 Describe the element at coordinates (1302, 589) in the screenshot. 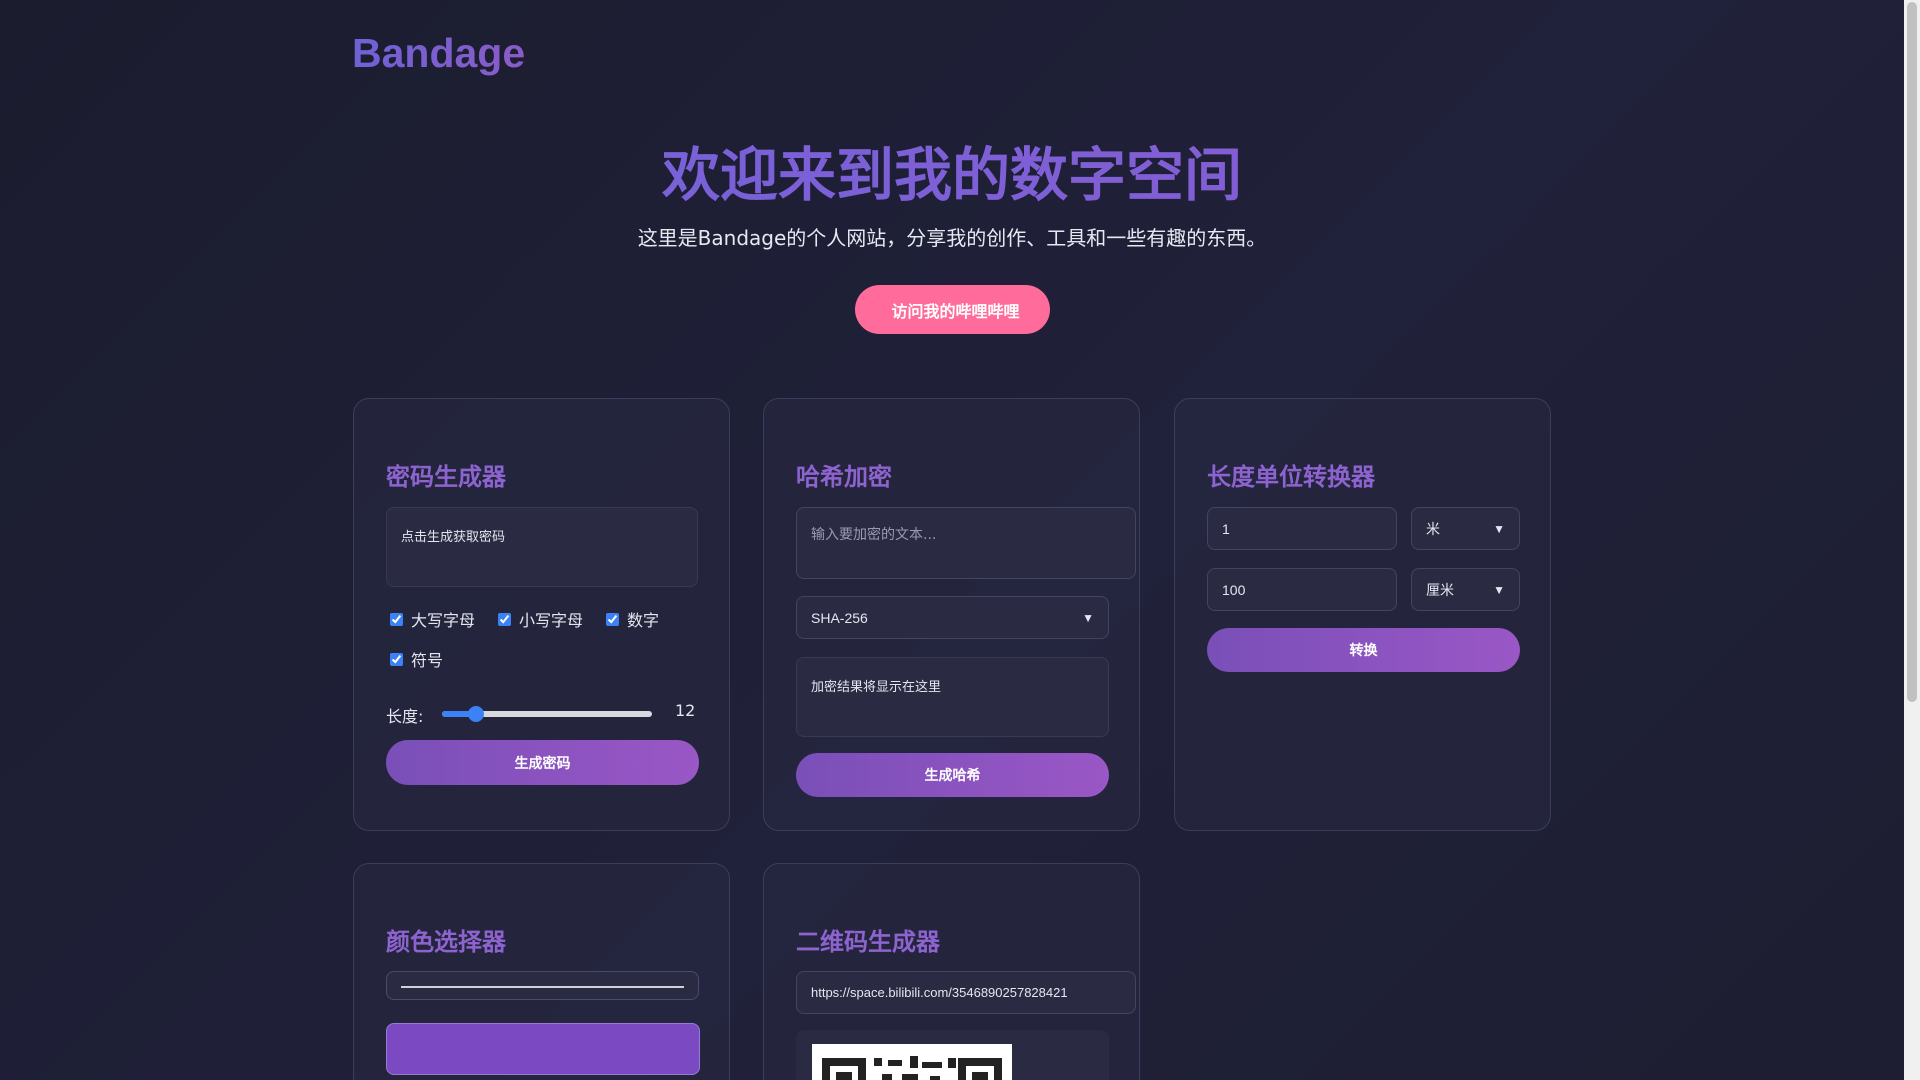

I see `to-value-input: 100` at that location.